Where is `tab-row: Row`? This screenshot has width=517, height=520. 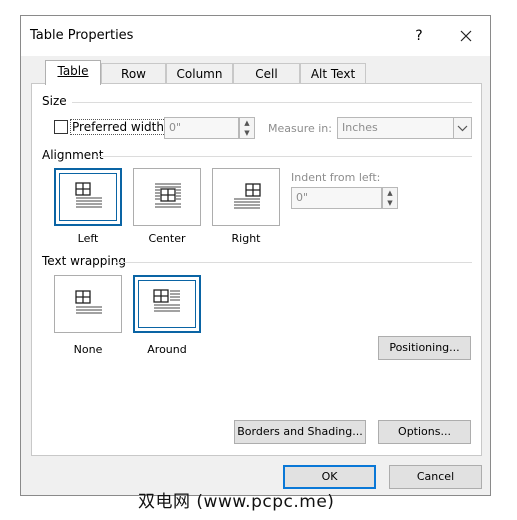
tab-row: Row is located at coordinates (133, 73).